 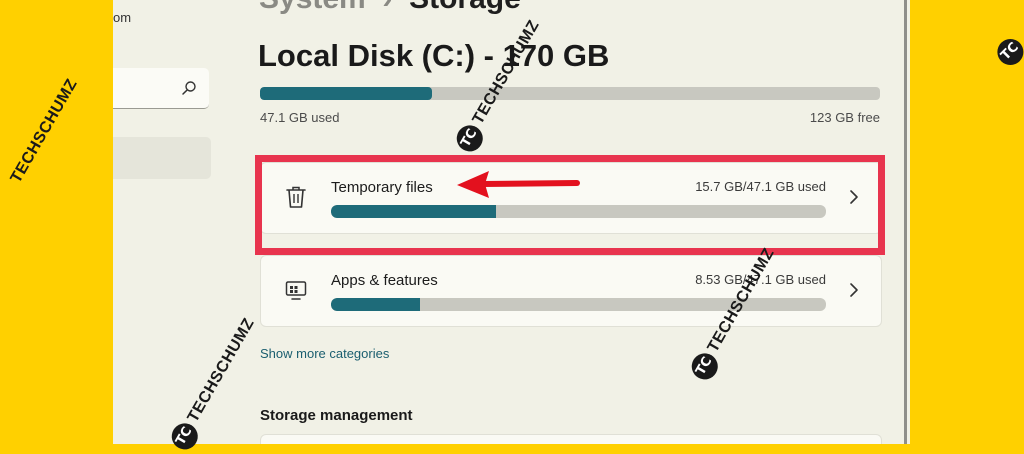 What do you see at coordinates (382, 187) in the screenshot?
I see `category-title: Temporary files` at bounding box center [382, 187].